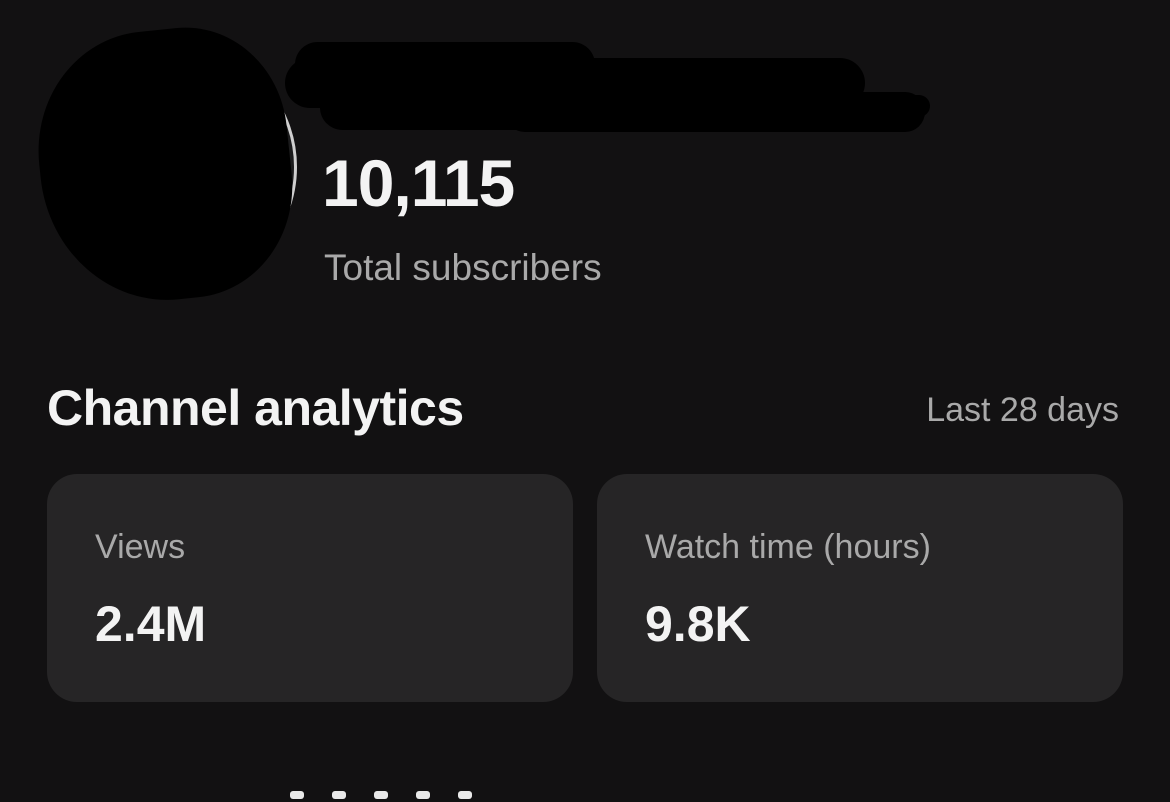 Image resolution: width=1170 pixels, height=802 pixels. I want to click on subscriber-count: 10,115, so click(418, 183).